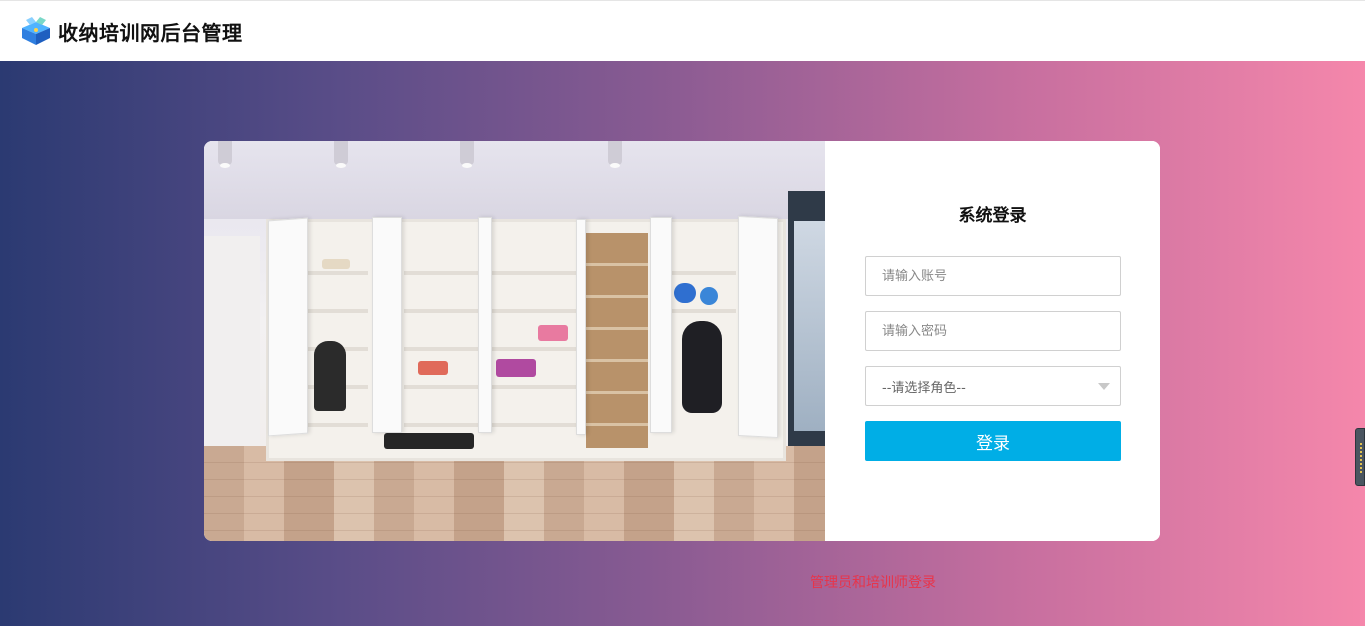 Image resolution: width=1365 pixels, height=626 pixels. What do you see at coordinates (514, 180) in the screenshot?
I see `photo-ceiling` at bounding box center [514, 180].